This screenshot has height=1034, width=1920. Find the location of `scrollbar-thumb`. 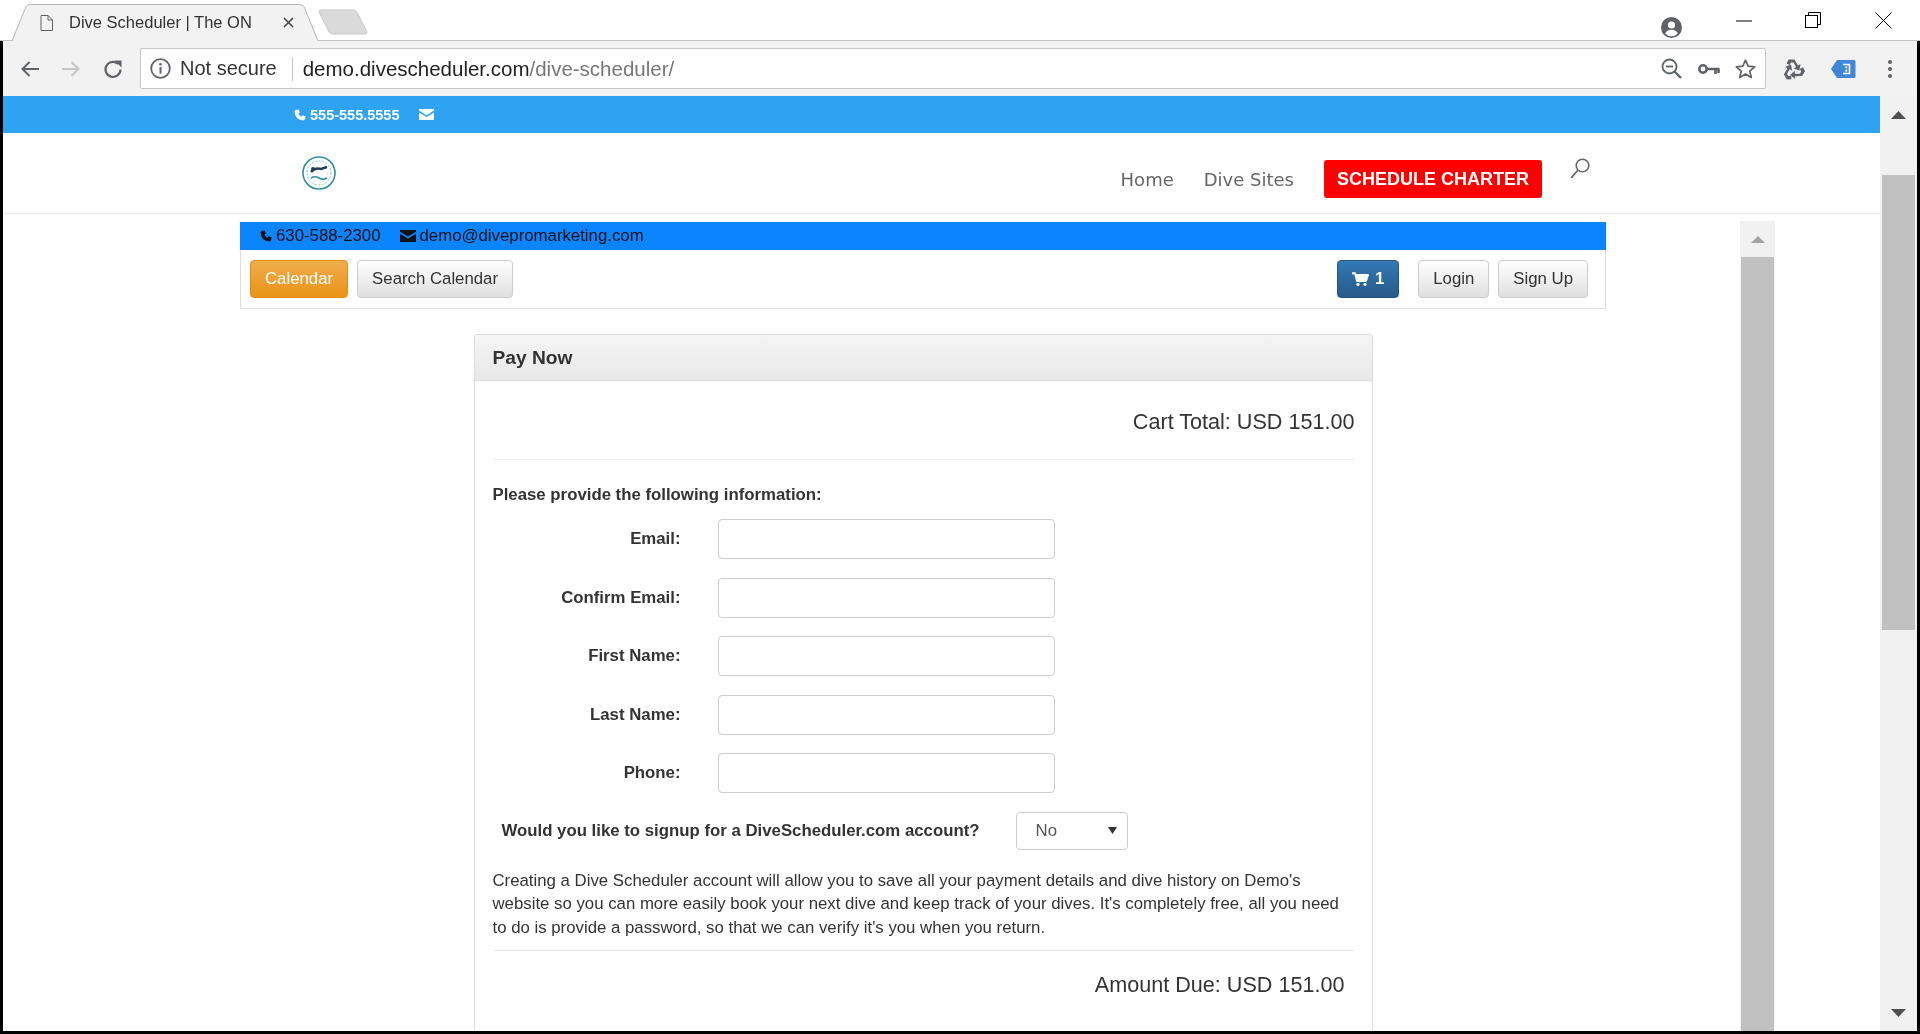

scrollbar-thumb is located at coordinates (1898, 402).